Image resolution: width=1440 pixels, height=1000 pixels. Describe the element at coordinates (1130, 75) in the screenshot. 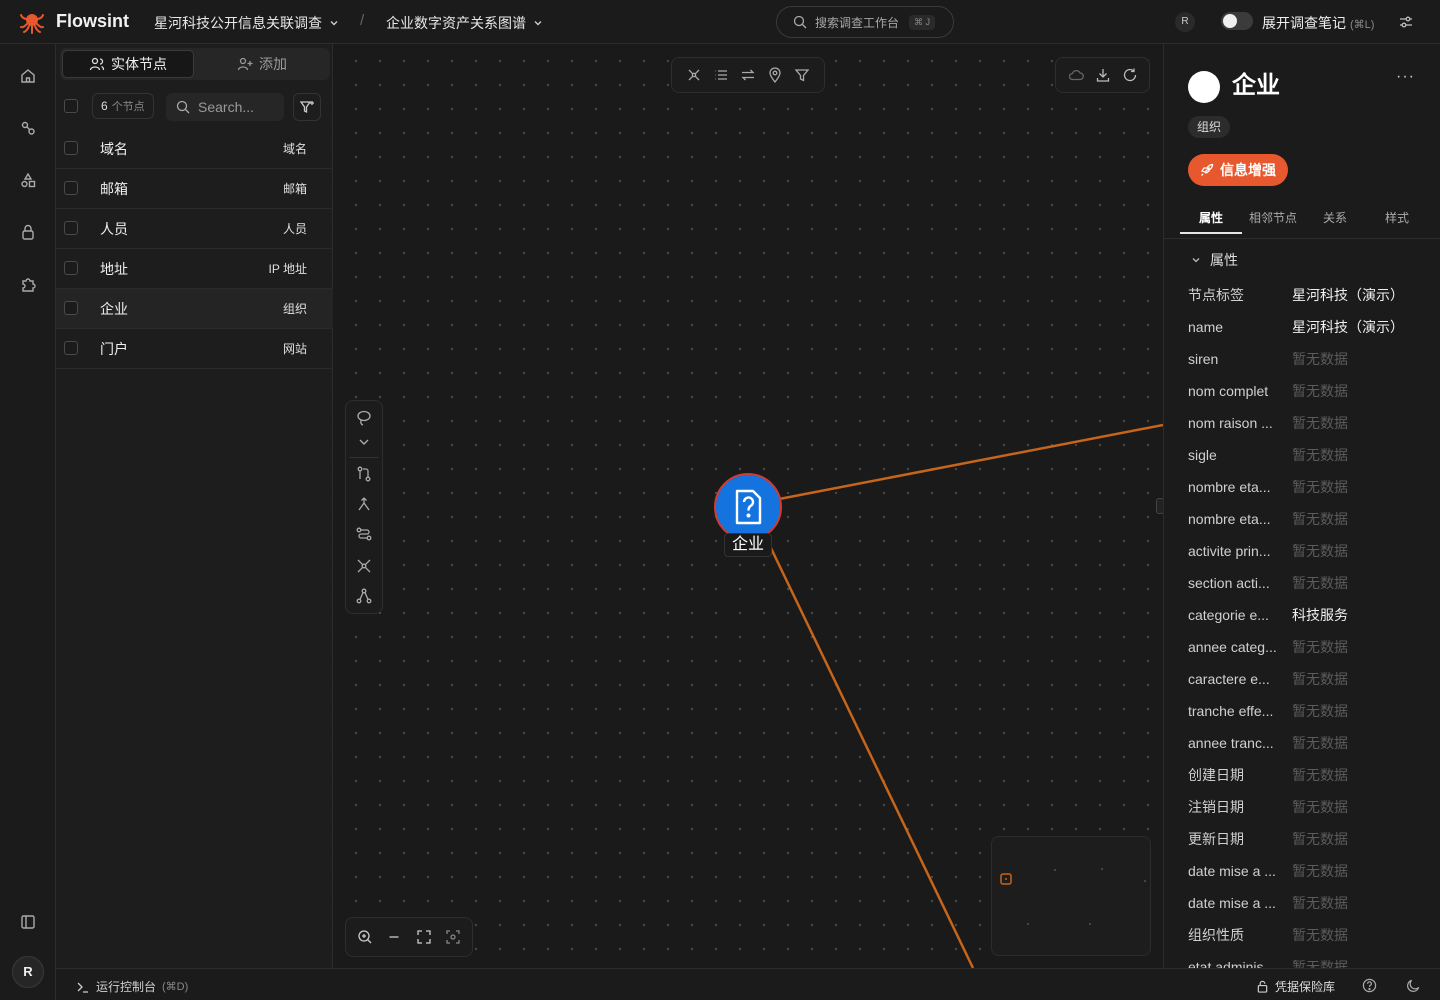

I see `refresh-icon` at that location.